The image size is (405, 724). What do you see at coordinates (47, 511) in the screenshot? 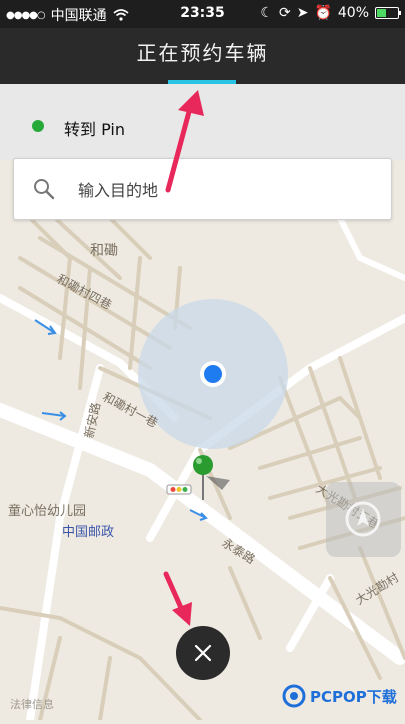
I see `map-label: 童心怡幼儿园` at bounding box center [47, 511].